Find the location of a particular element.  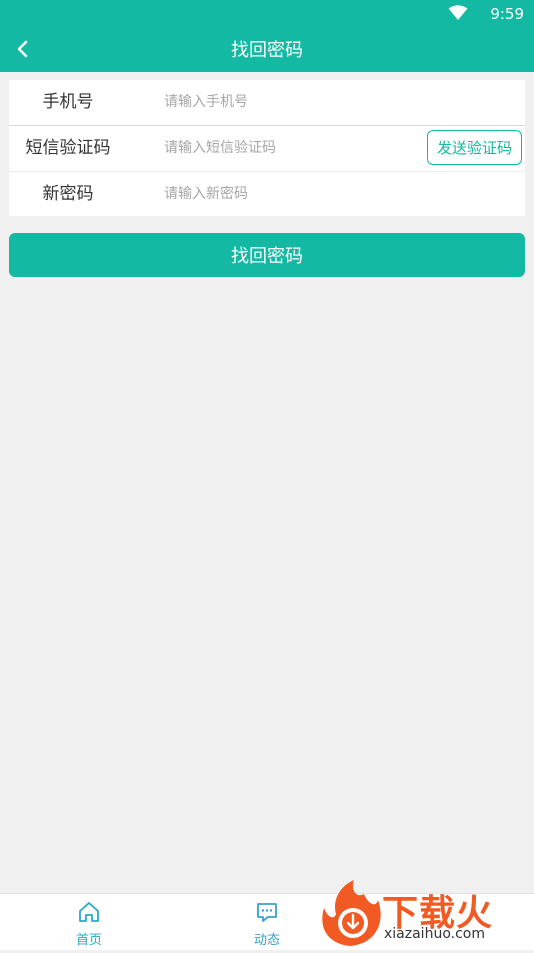

phone-input is located at coordinates (289, 102).